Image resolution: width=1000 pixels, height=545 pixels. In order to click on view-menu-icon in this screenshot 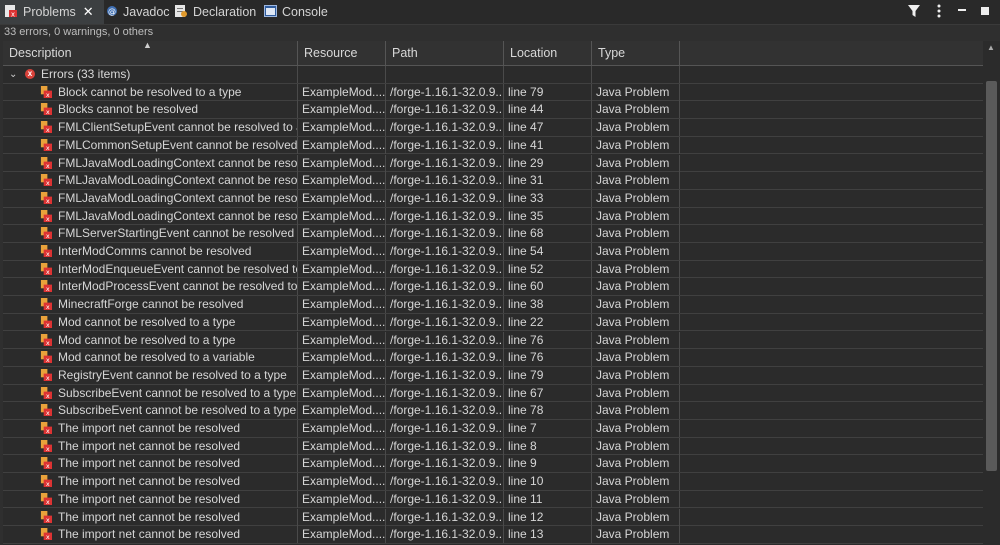, I will do `click(939, 12)`.